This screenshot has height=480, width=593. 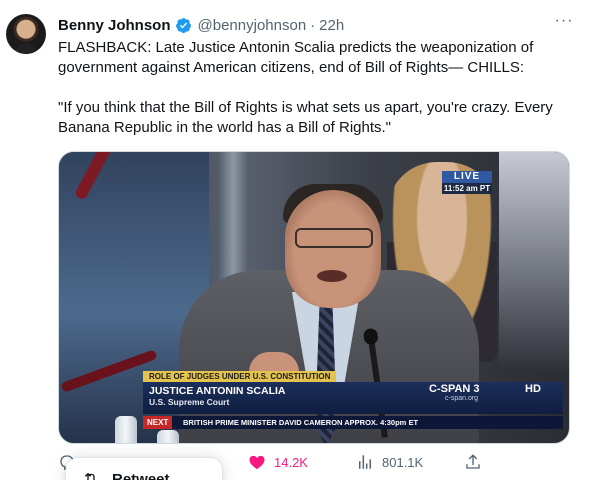 What do you see at coordinates (217, 391) in the screenshot?
I see `speaker-name-caption: JUSTICE ANTONIN SCALIA` at bounding box center [217, 391].